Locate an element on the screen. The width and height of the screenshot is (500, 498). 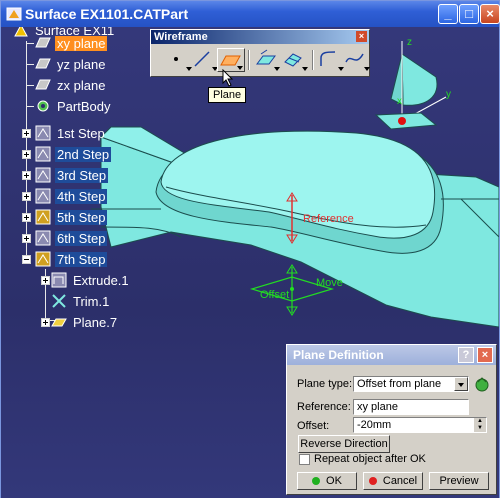
reference-field: xy plane is located at coordinates (411, 407).